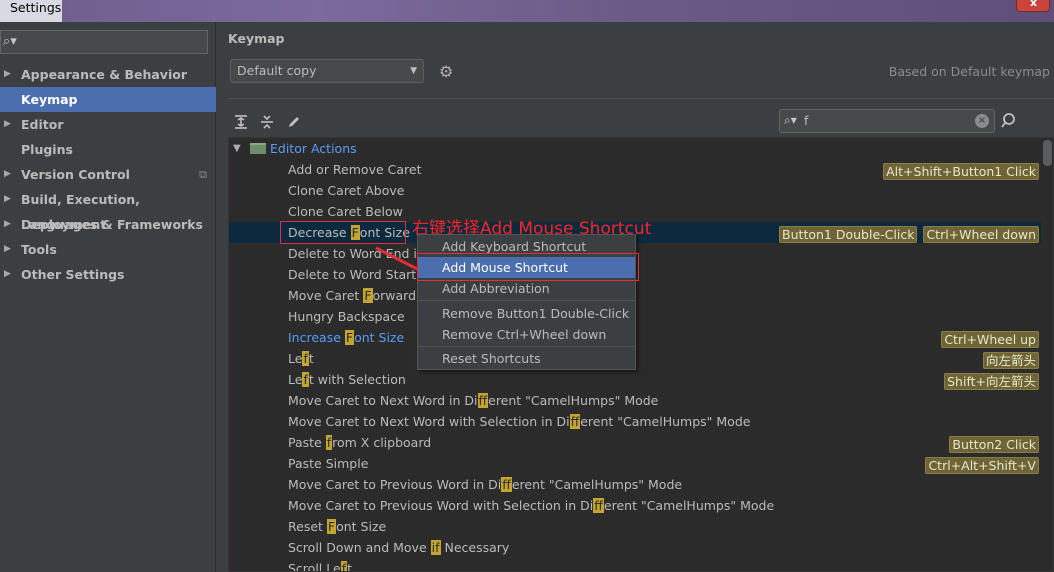 The height and width of the screenshot is (572, 1054). What do you see at coordinates (31, 11) in the screenshot?
I see `window-title: Settings` at bounding box center [31, 11].